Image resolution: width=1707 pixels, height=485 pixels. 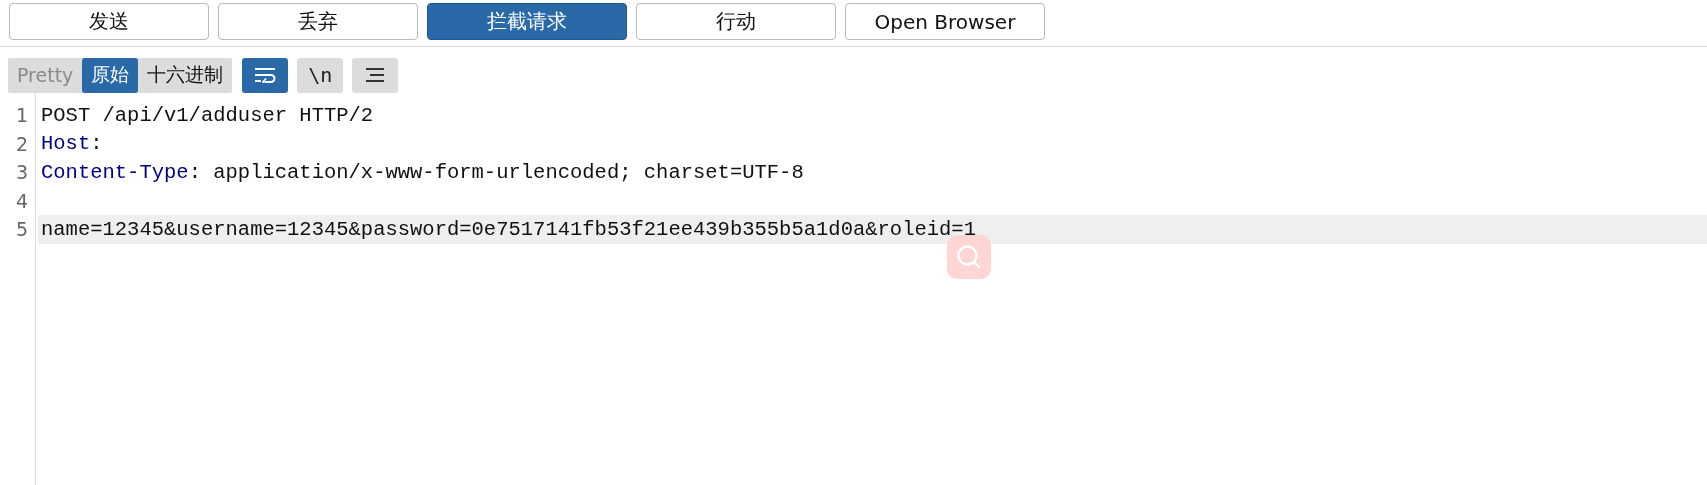 I want to click on line-number: 5, so click(x=21, y=229).